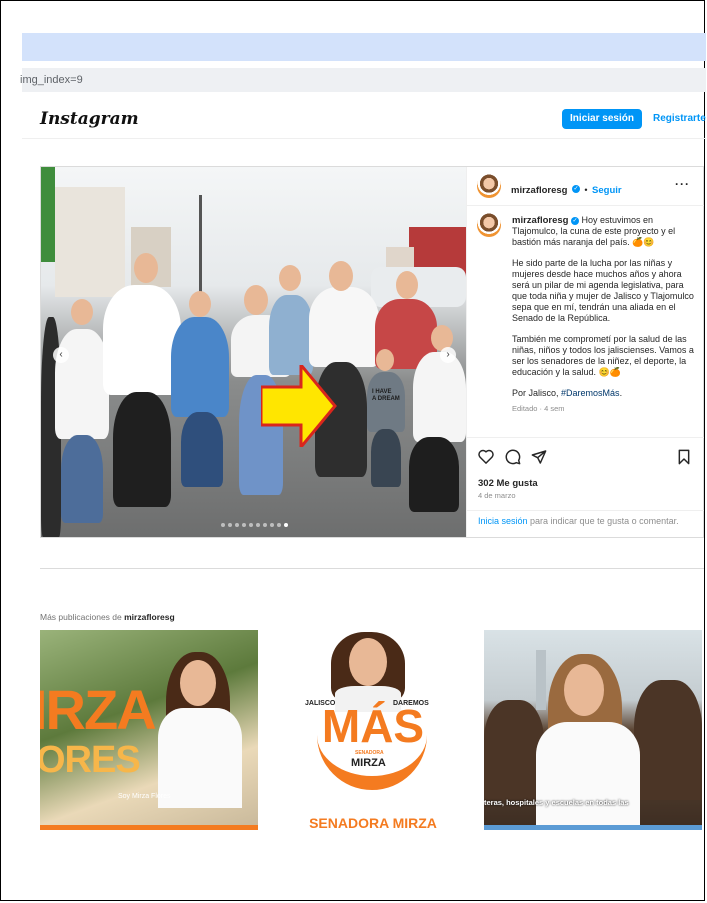 The height and width of the screenshot is (903, 707). What do you see at coordinates (89, 119) in the screenshot?
I see `instagram-logo: Instagram` at bounding box center [89, 119].